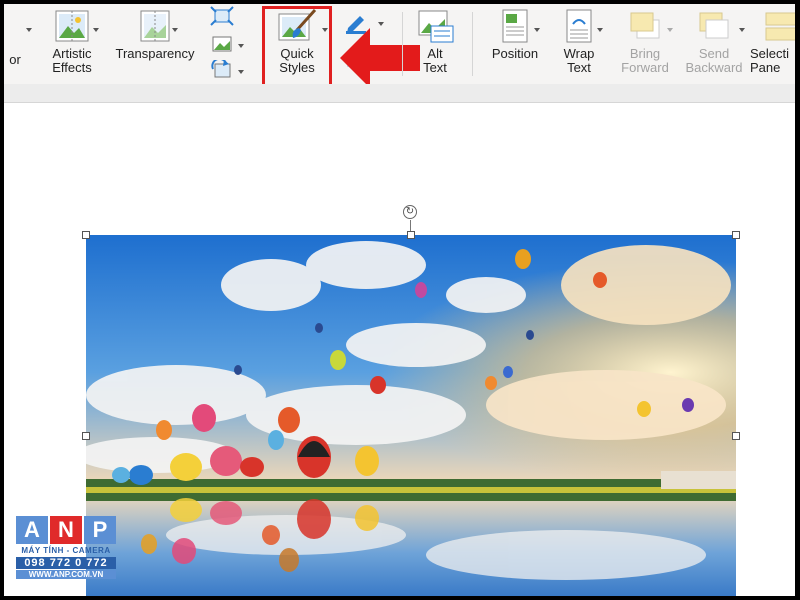  Describe the element at coordinates (66, 563) in the screenshot. I see `watermark-phone: 098 772 0 772` at that location.